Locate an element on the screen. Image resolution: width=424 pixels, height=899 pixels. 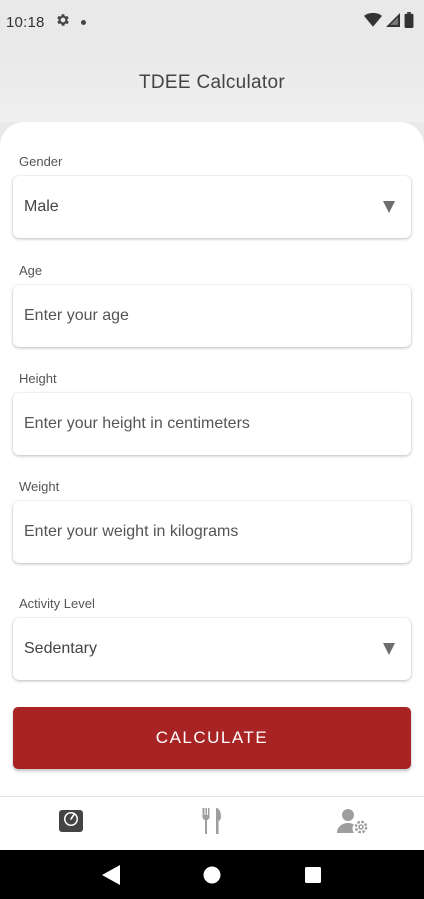
app-header: TDEE Calculator is located at coordinates (212, 83).